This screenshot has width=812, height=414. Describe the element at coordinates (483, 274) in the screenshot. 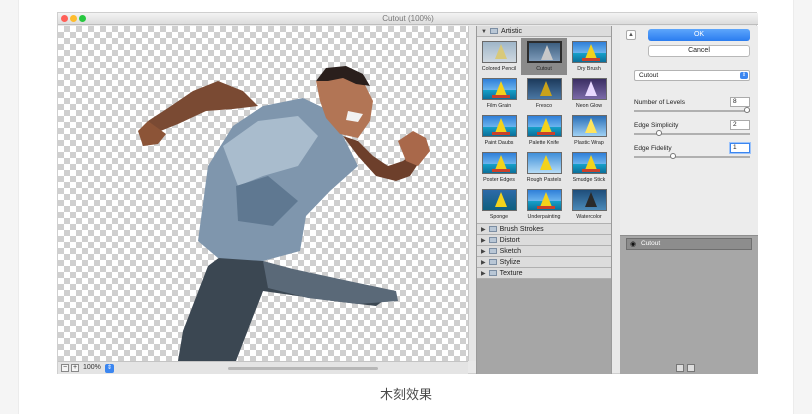

I see `disclosure-closed-icon: ▶` at that location.